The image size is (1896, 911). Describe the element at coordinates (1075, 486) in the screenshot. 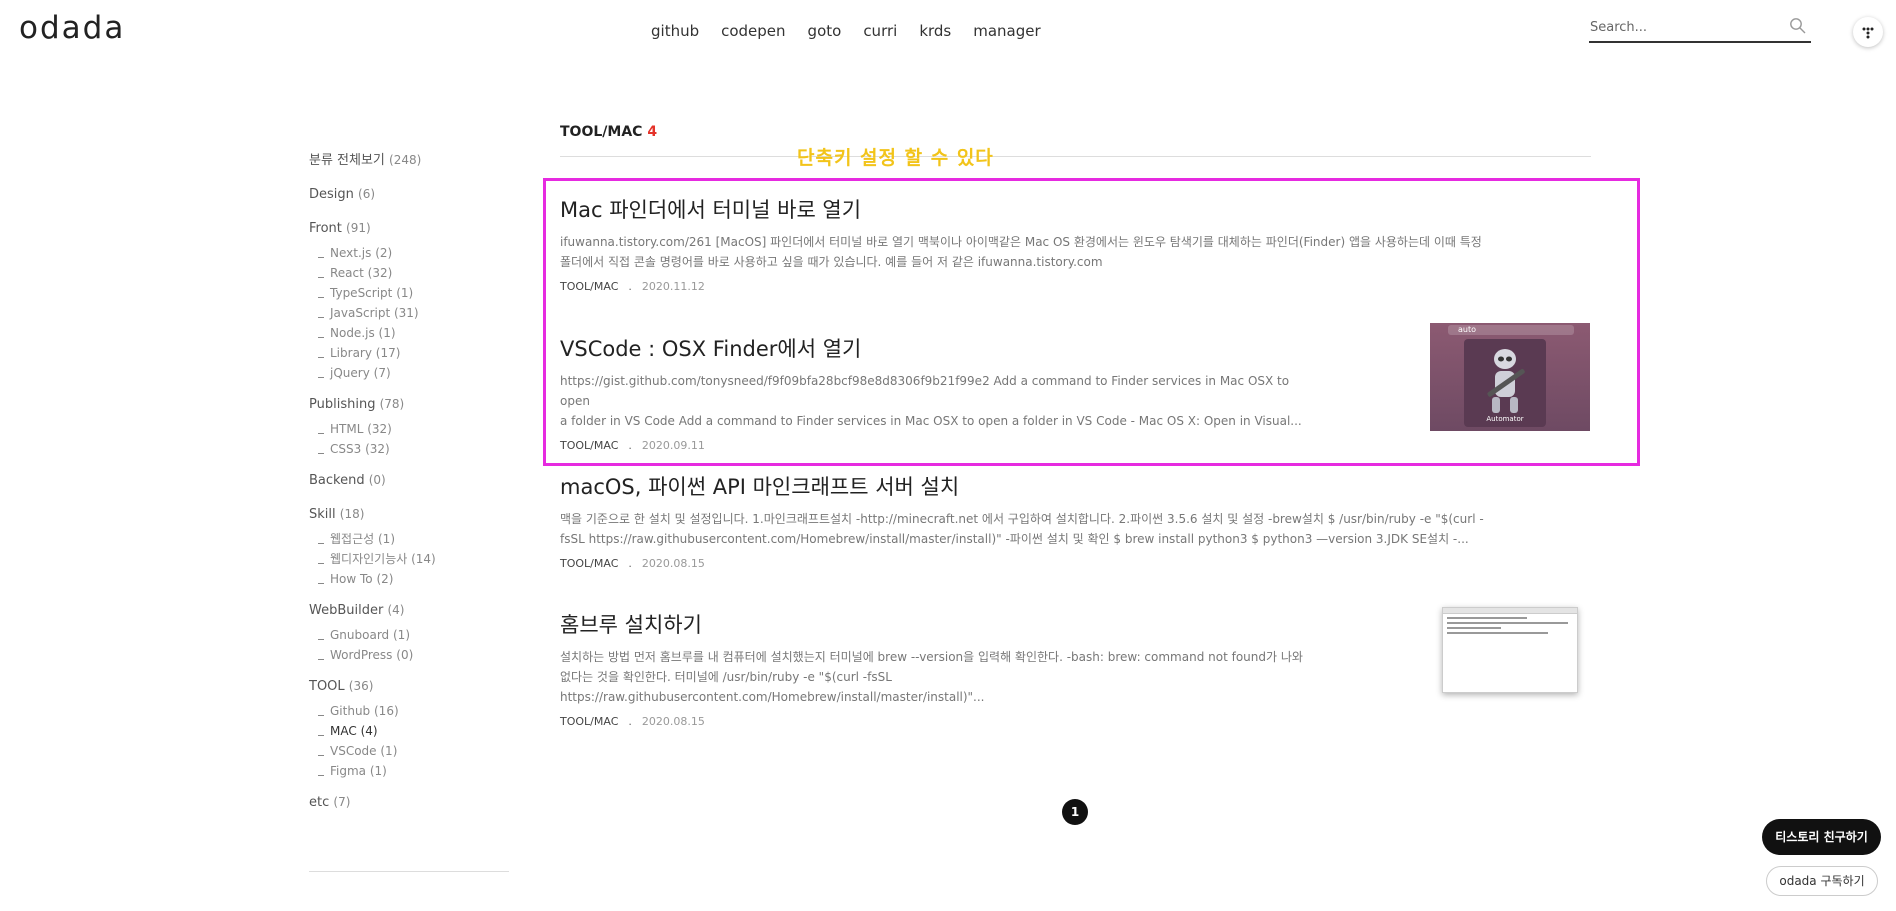

I see `post-title: macOS, 파이썬 API 마인크래프트 서버 설치` at that location.